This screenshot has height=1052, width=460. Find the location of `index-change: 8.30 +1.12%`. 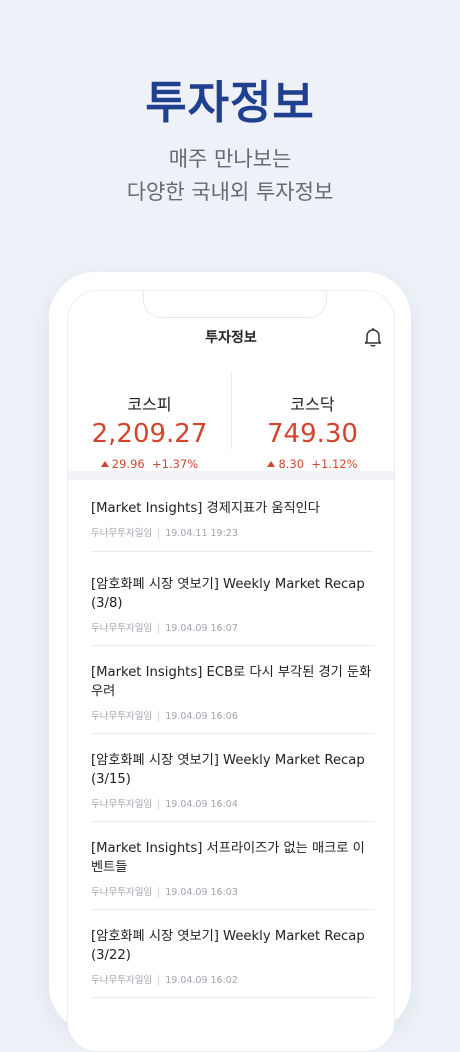

index-change: 8.30 +1.12% is located at coordinates (312, 464).